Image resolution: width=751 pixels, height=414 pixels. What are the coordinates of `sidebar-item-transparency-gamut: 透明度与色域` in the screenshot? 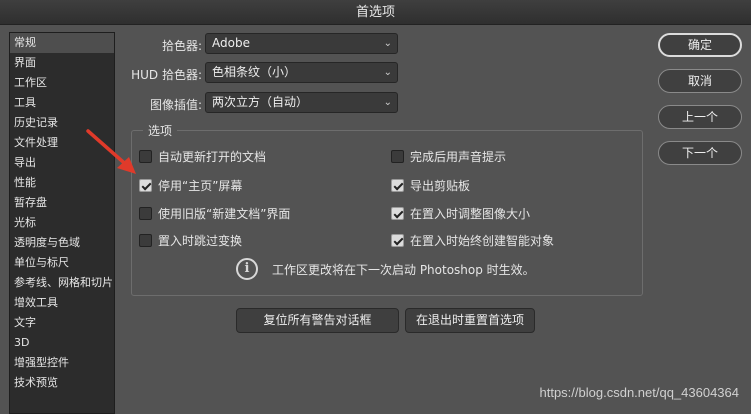 It's located at (62, 243).